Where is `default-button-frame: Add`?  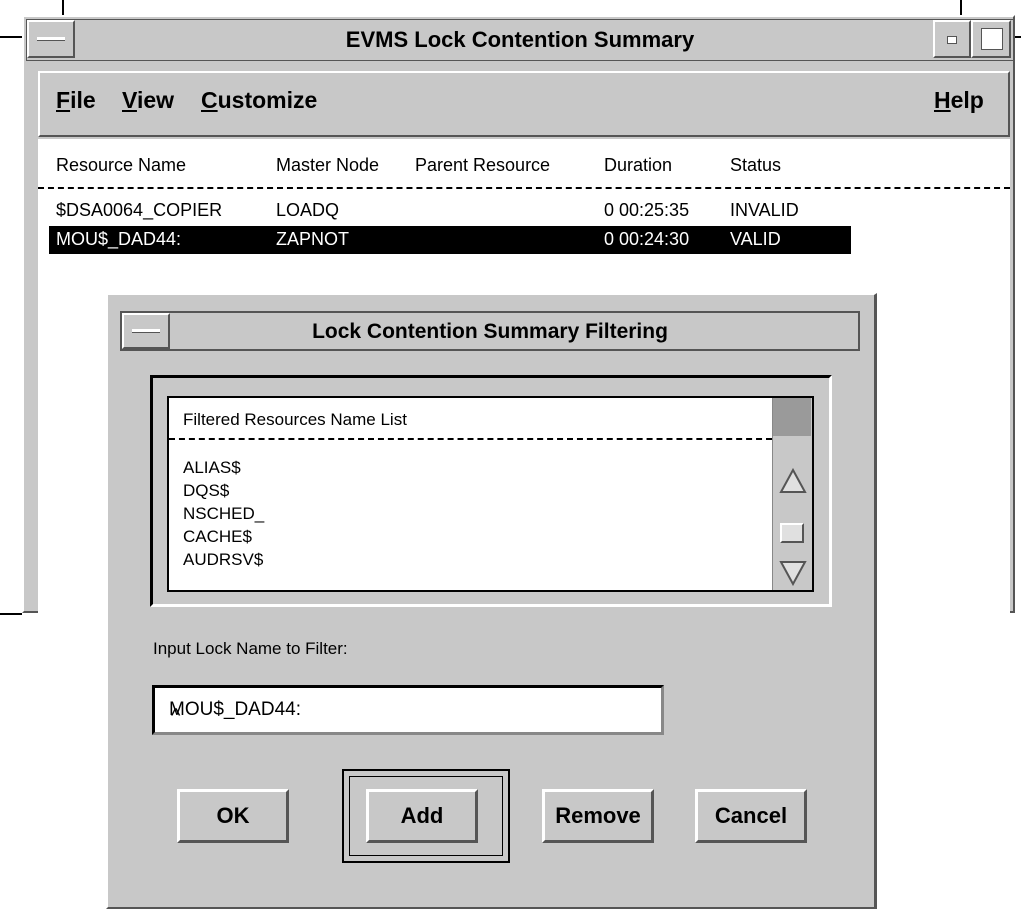 default-button-frame: Add is located at coordinates (426, 816).